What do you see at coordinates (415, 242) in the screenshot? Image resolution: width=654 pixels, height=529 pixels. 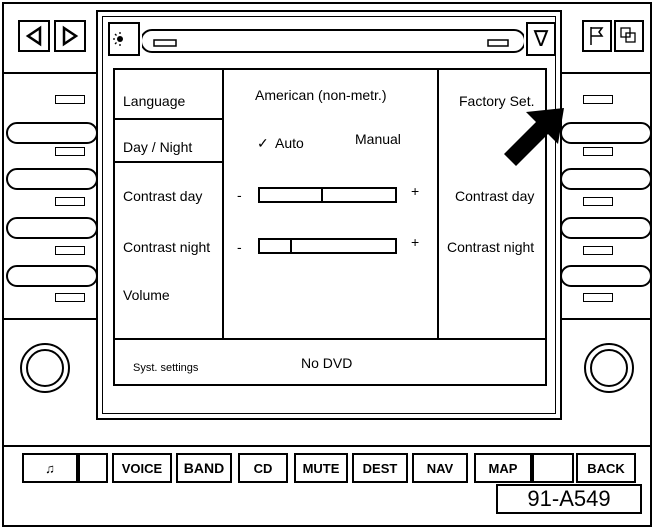 I see `contrast-night-plus: +` at bounding box center [415, 242].